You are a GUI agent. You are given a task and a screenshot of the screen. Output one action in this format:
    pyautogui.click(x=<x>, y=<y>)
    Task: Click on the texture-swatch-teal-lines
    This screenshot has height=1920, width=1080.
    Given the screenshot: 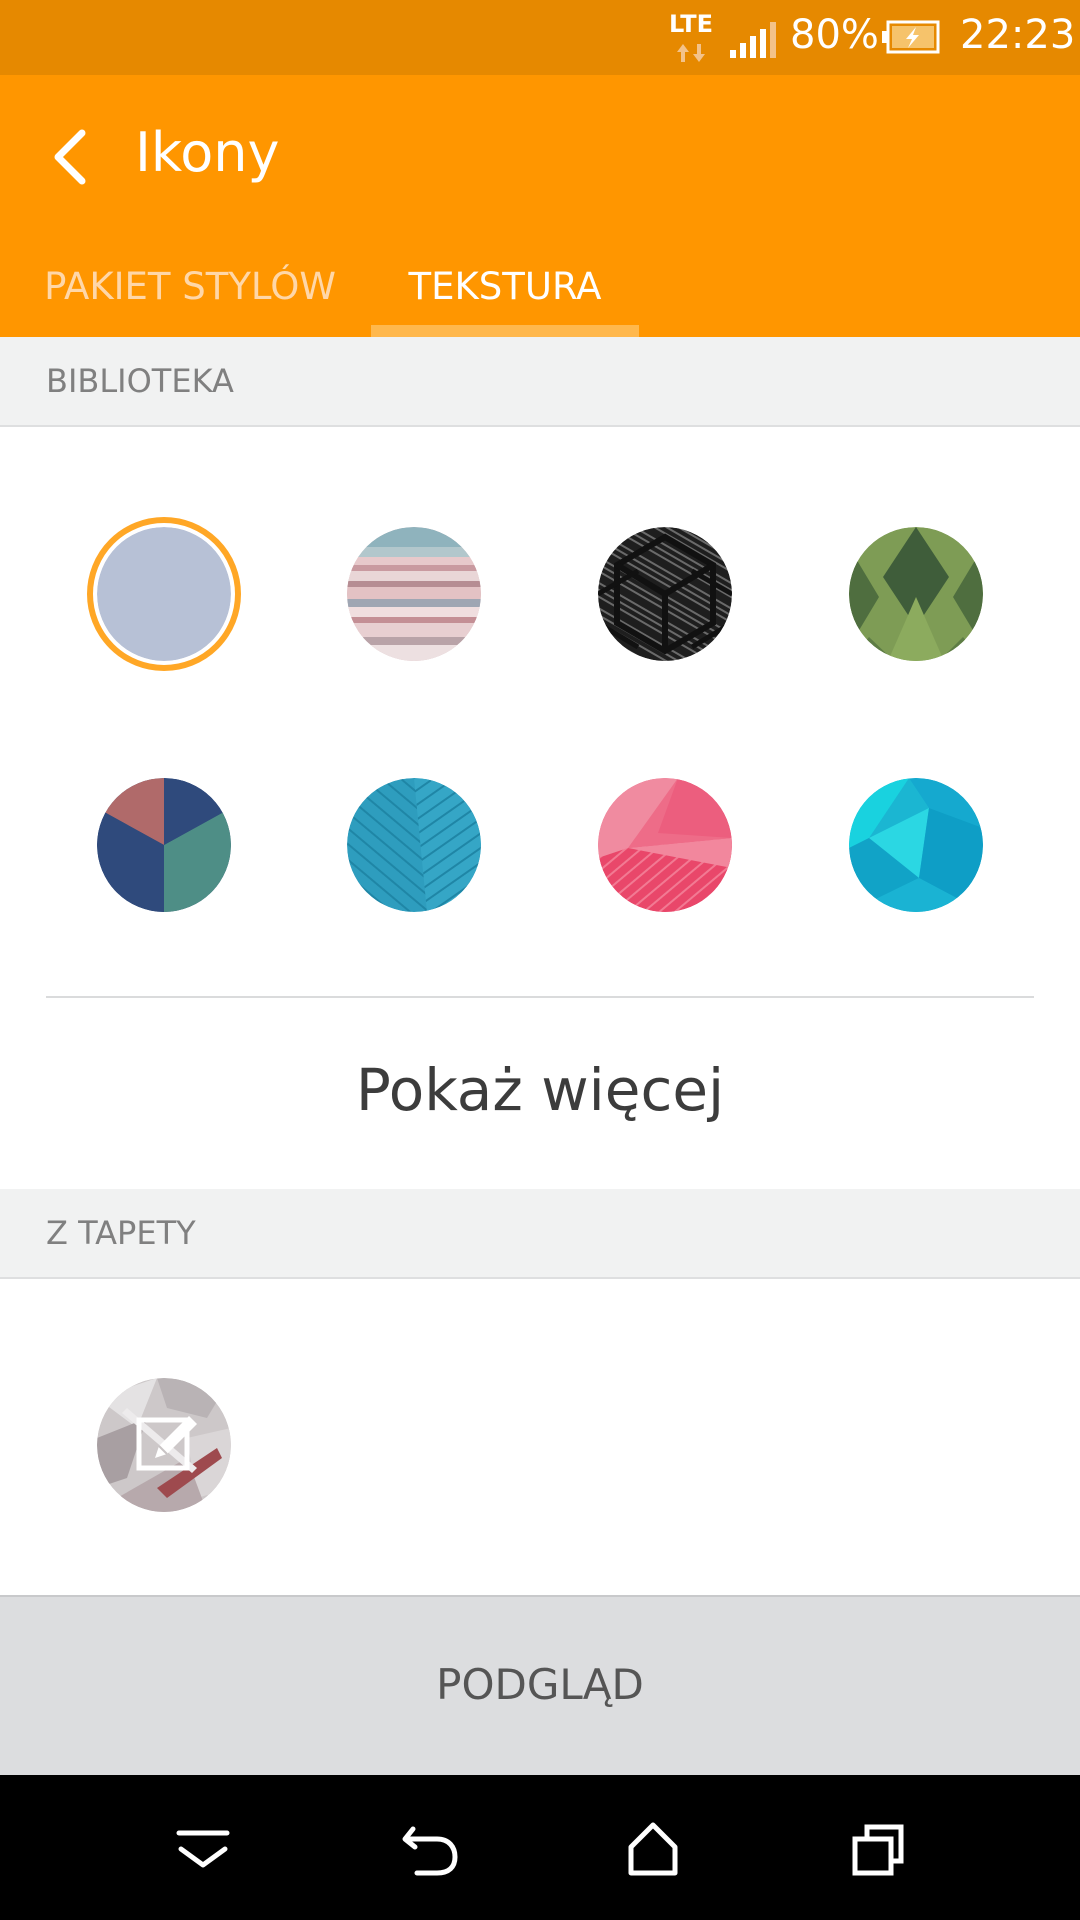 What is the action you would take?
    pyautogui.click(x=414, y=845)
    